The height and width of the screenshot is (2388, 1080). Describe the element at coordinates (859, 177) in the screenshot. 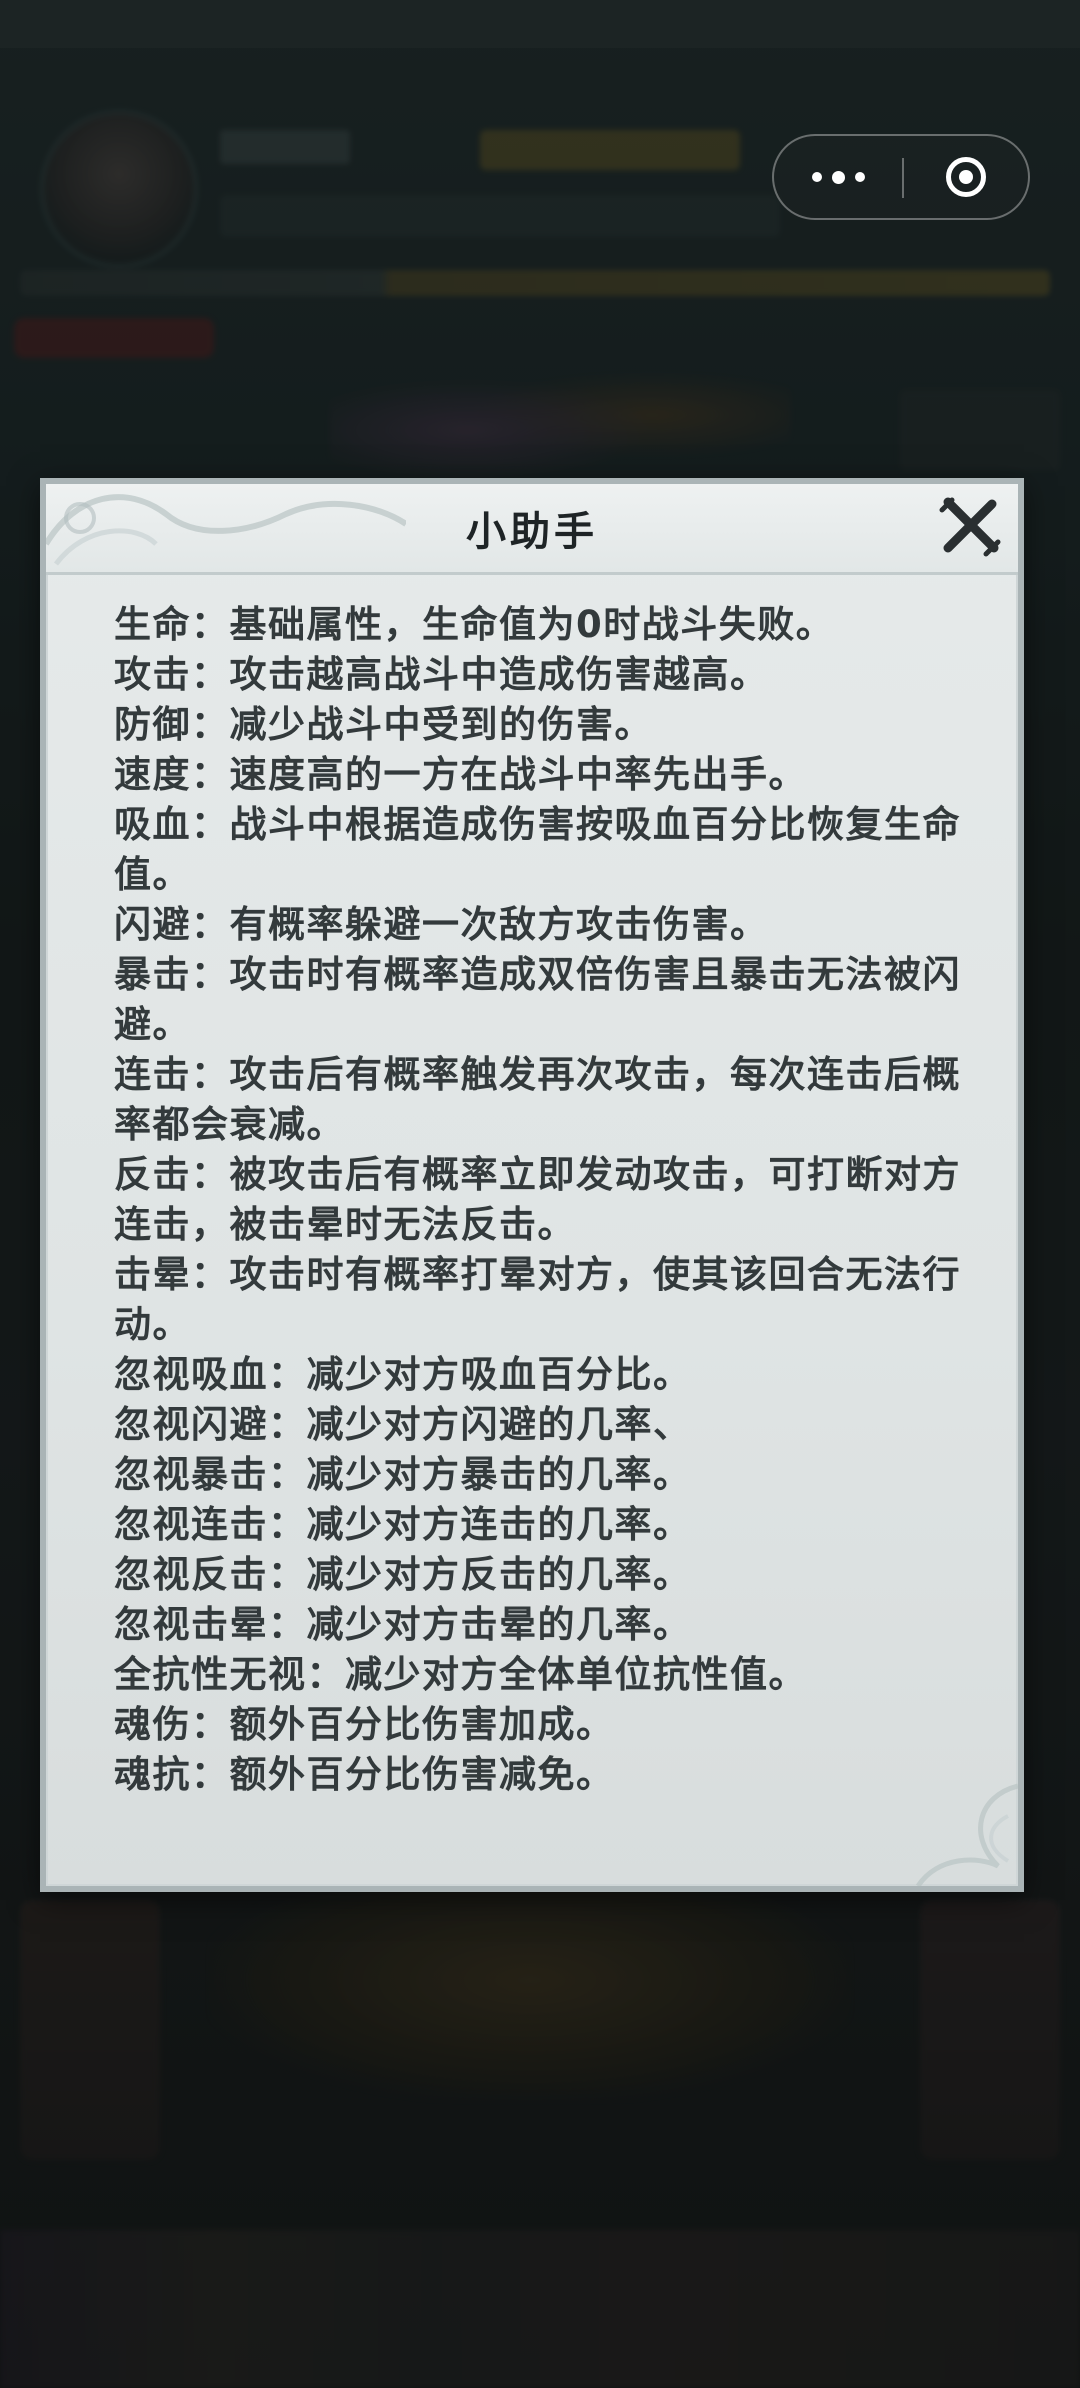

I see `more-dot-right` at that location.